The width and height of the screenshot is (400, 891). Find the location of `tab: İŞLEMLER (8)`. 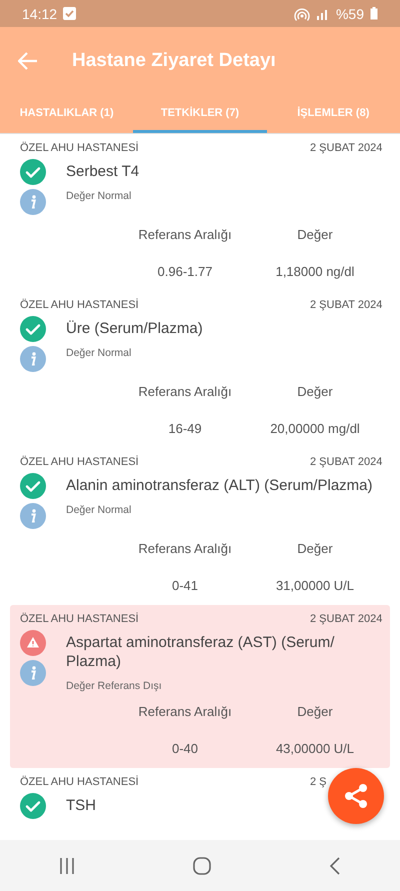

tab: İŞLEMLER (8) is located at coordinates (333, 114).